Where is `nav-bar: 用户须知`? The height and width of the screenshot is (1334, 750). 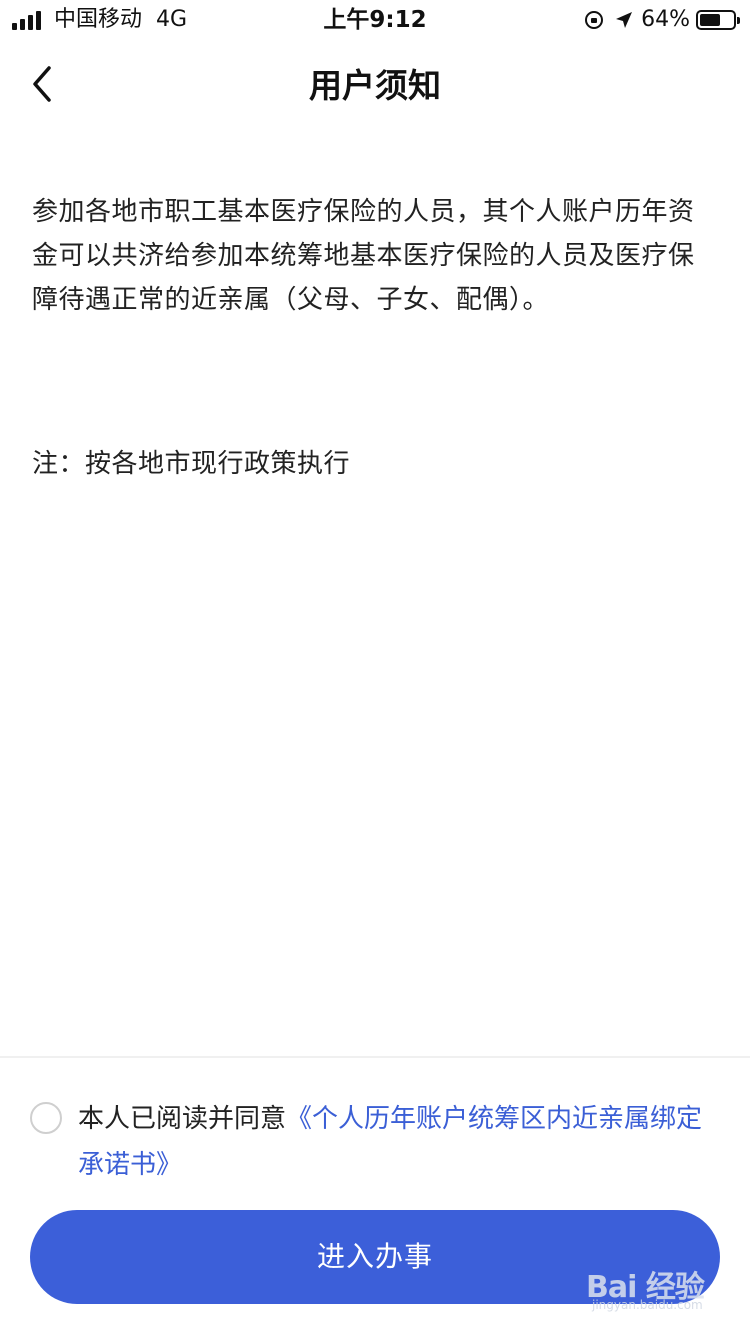
nav-bar: 用户须知 is located at coordinates (375, 84).